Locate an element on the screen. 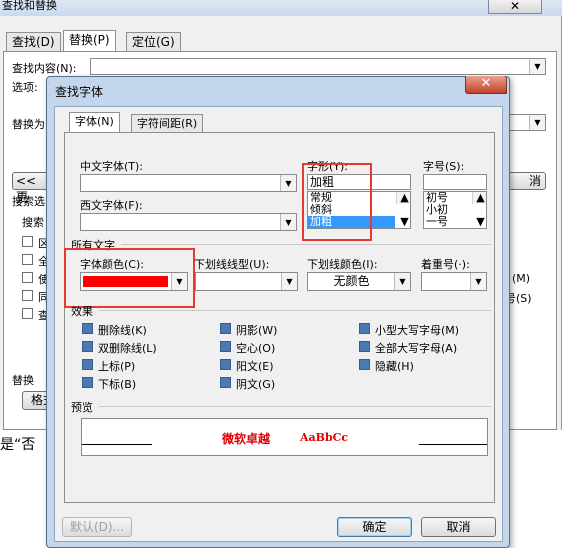 This screenshot has height=548, width=562. tab-replace: 替换(P) is located at coordinates (89, 41).